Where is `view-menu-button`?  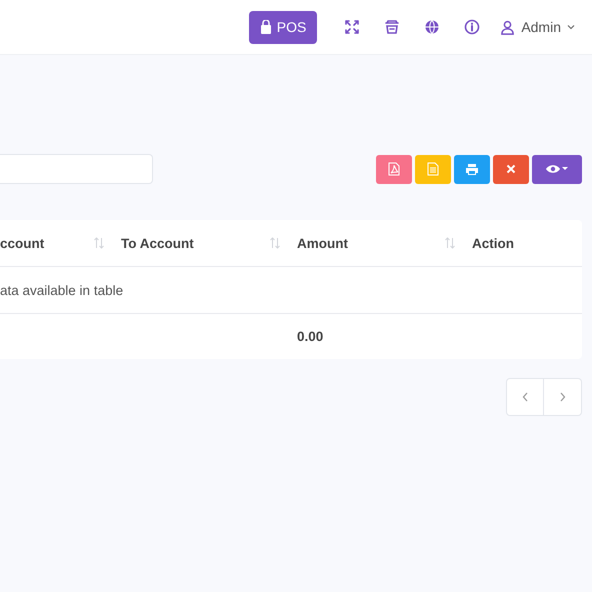 view-menu-button is located at coordinates (557, 169).